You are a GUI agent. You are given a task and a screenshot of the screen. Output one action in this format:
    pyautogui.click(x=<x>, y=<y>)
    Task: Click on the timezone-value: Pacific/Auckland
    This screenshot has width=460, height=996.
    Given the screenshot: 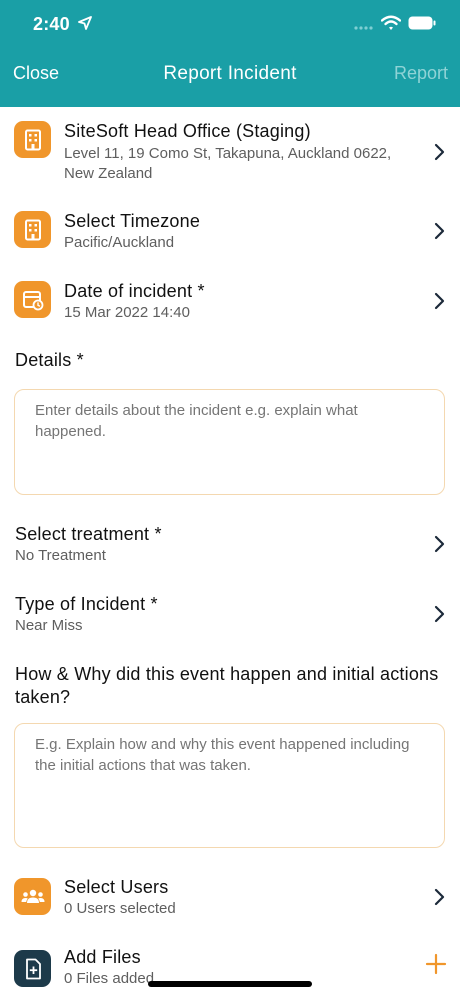 What is the action you would take?
    pyautogui.click(x=119, y=242)
    